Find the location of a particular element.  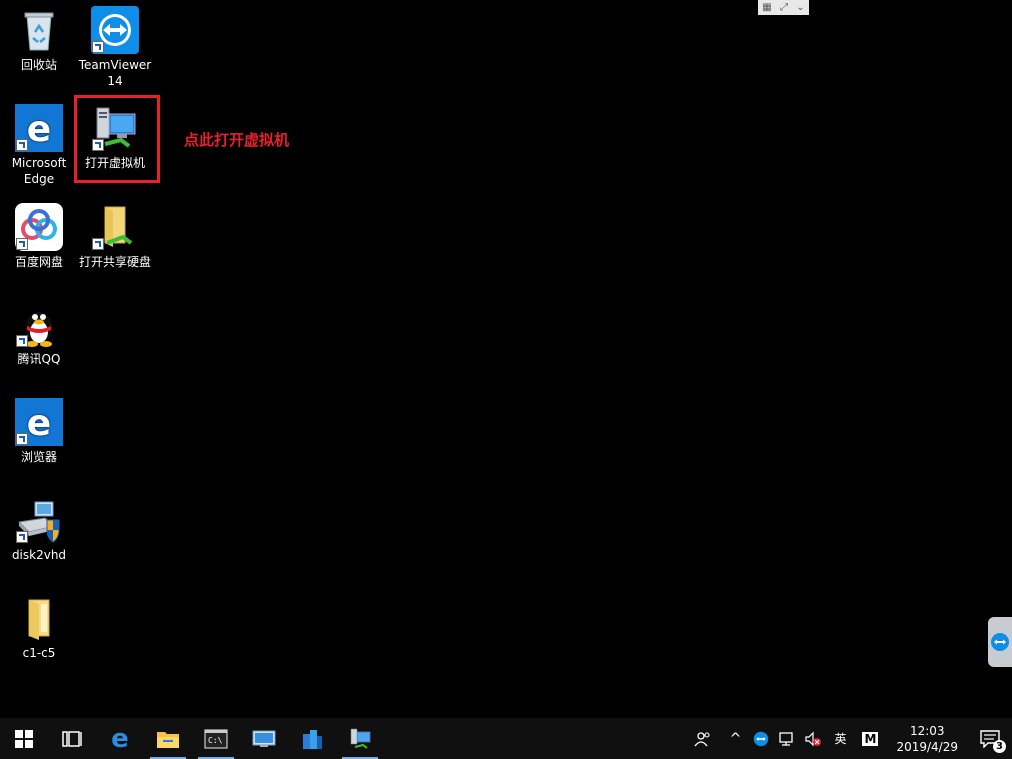

virtual-machine-icon is located at coordinates (360, 738).